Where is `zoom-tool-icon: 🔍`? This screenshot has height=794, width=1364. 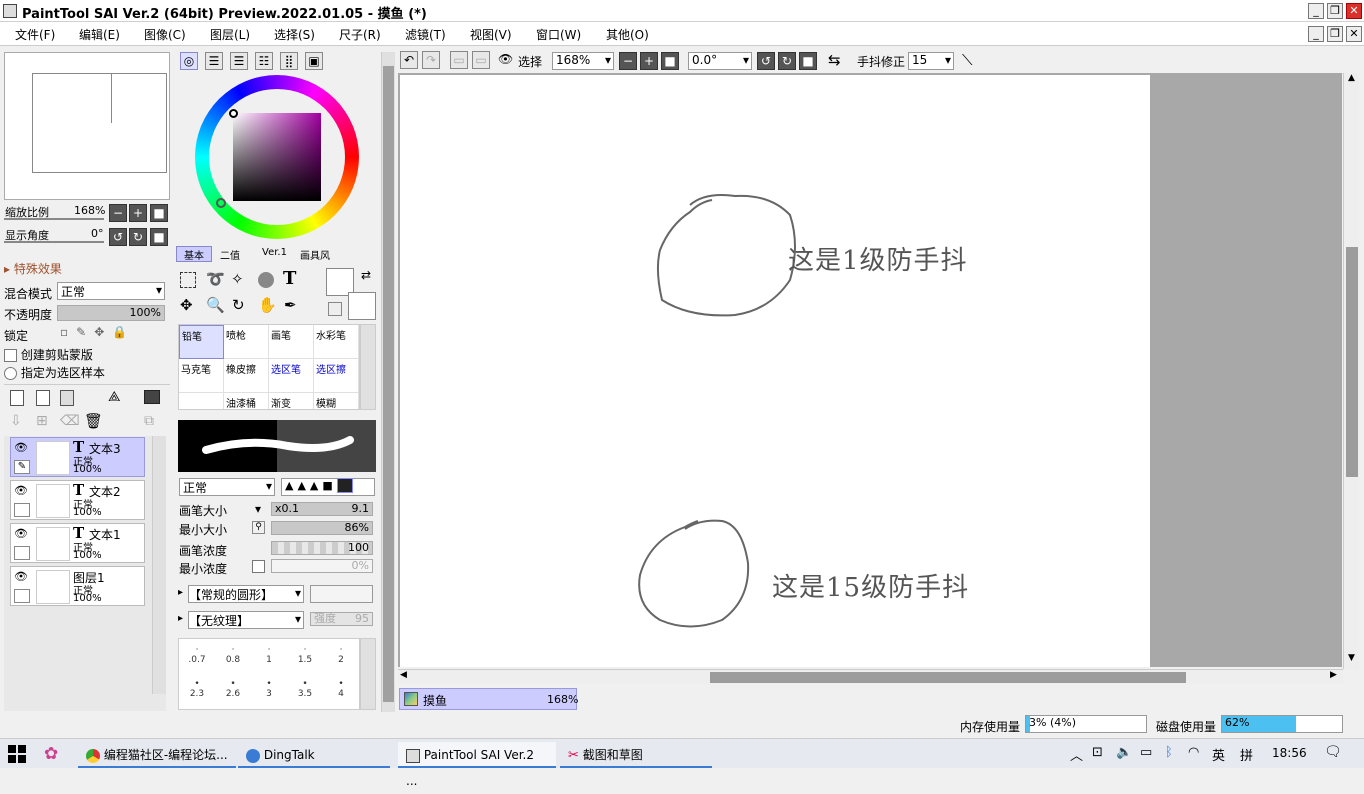 zoom-tool-icon: 🔍 is located at coordinates (215, 305).